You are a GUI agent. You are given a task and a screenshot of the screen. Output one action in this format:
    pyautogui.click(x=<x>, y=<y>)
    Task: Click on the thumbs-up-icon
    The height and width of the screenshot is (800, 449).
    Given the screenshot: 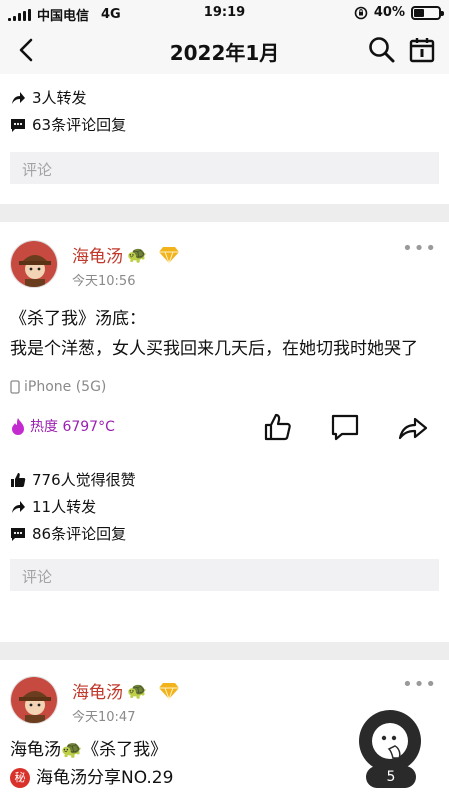 What is the action you would take?
    pyautogui.click(x=18, y=479)
    